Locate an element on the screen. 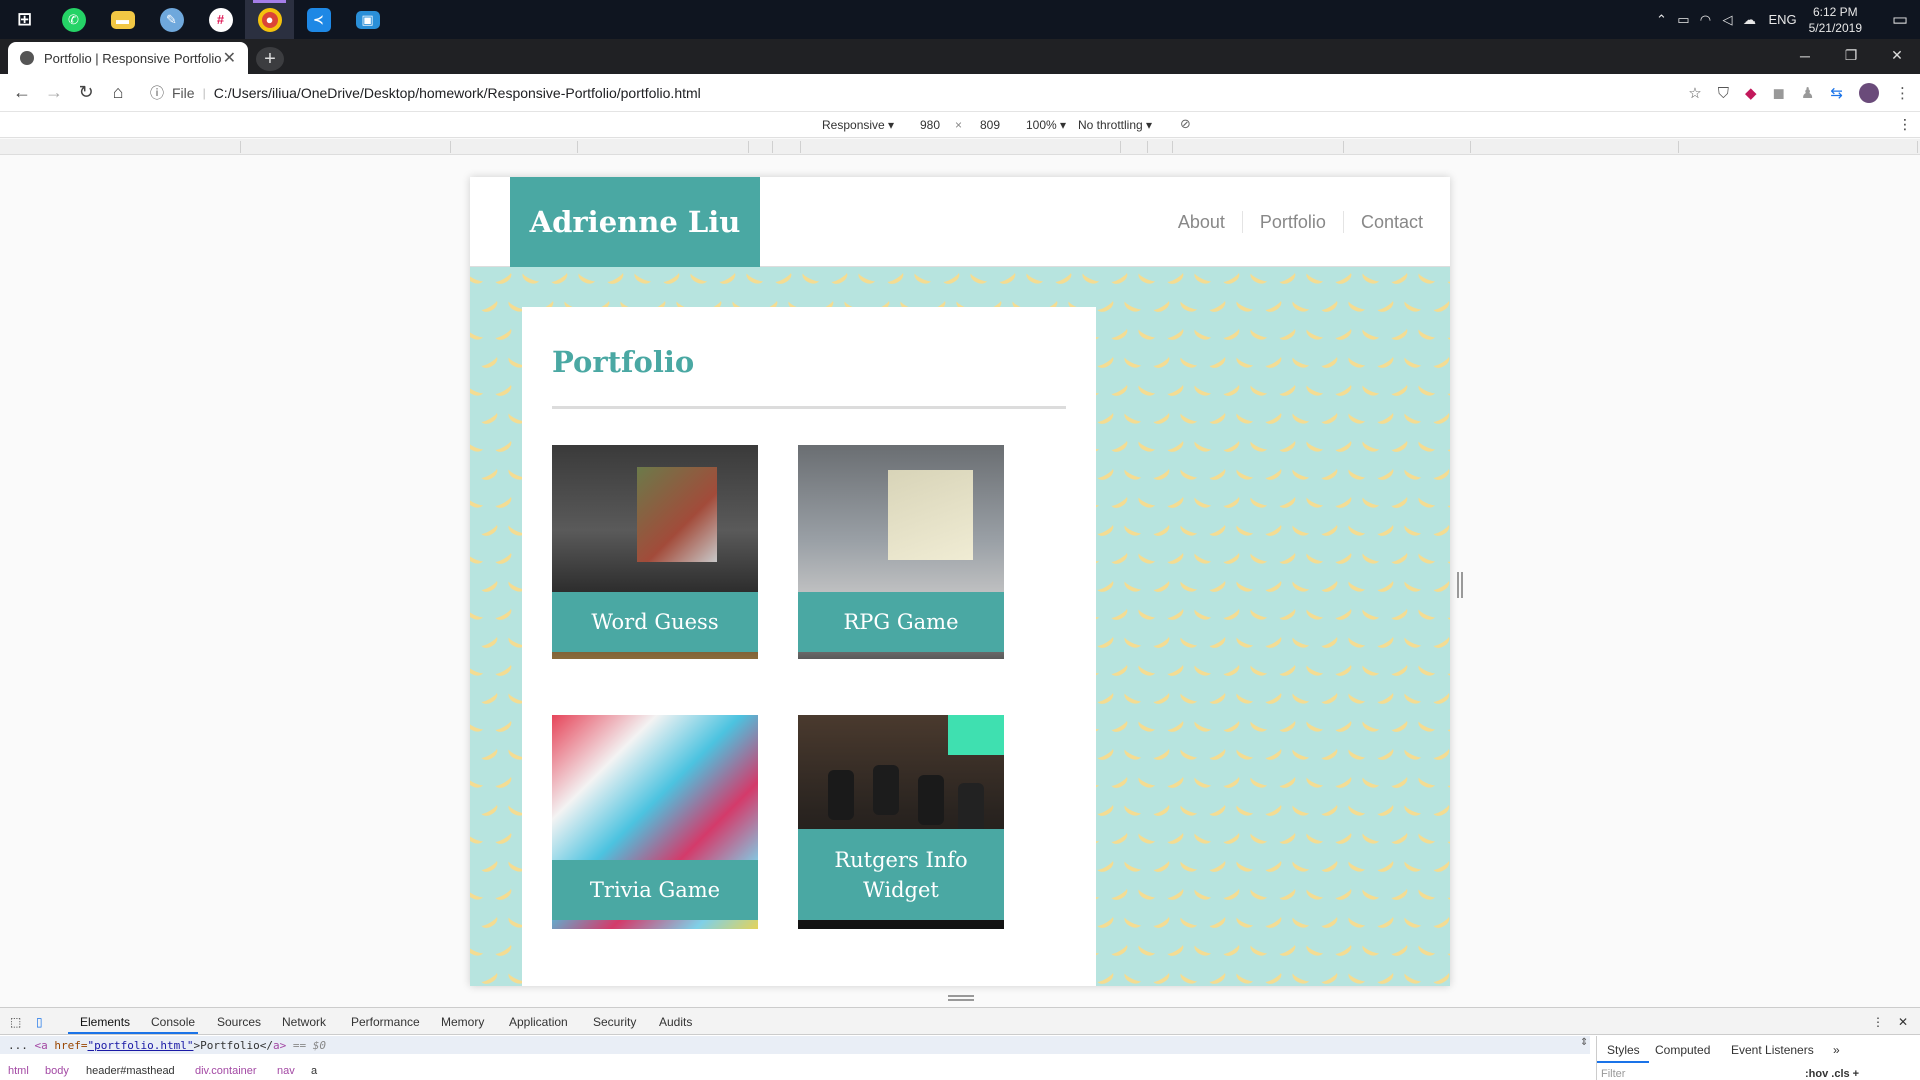 The height and width of the screenshot is (1080, 1920). rotate-icon: ⊘ is located at coordinates (1185, 124).